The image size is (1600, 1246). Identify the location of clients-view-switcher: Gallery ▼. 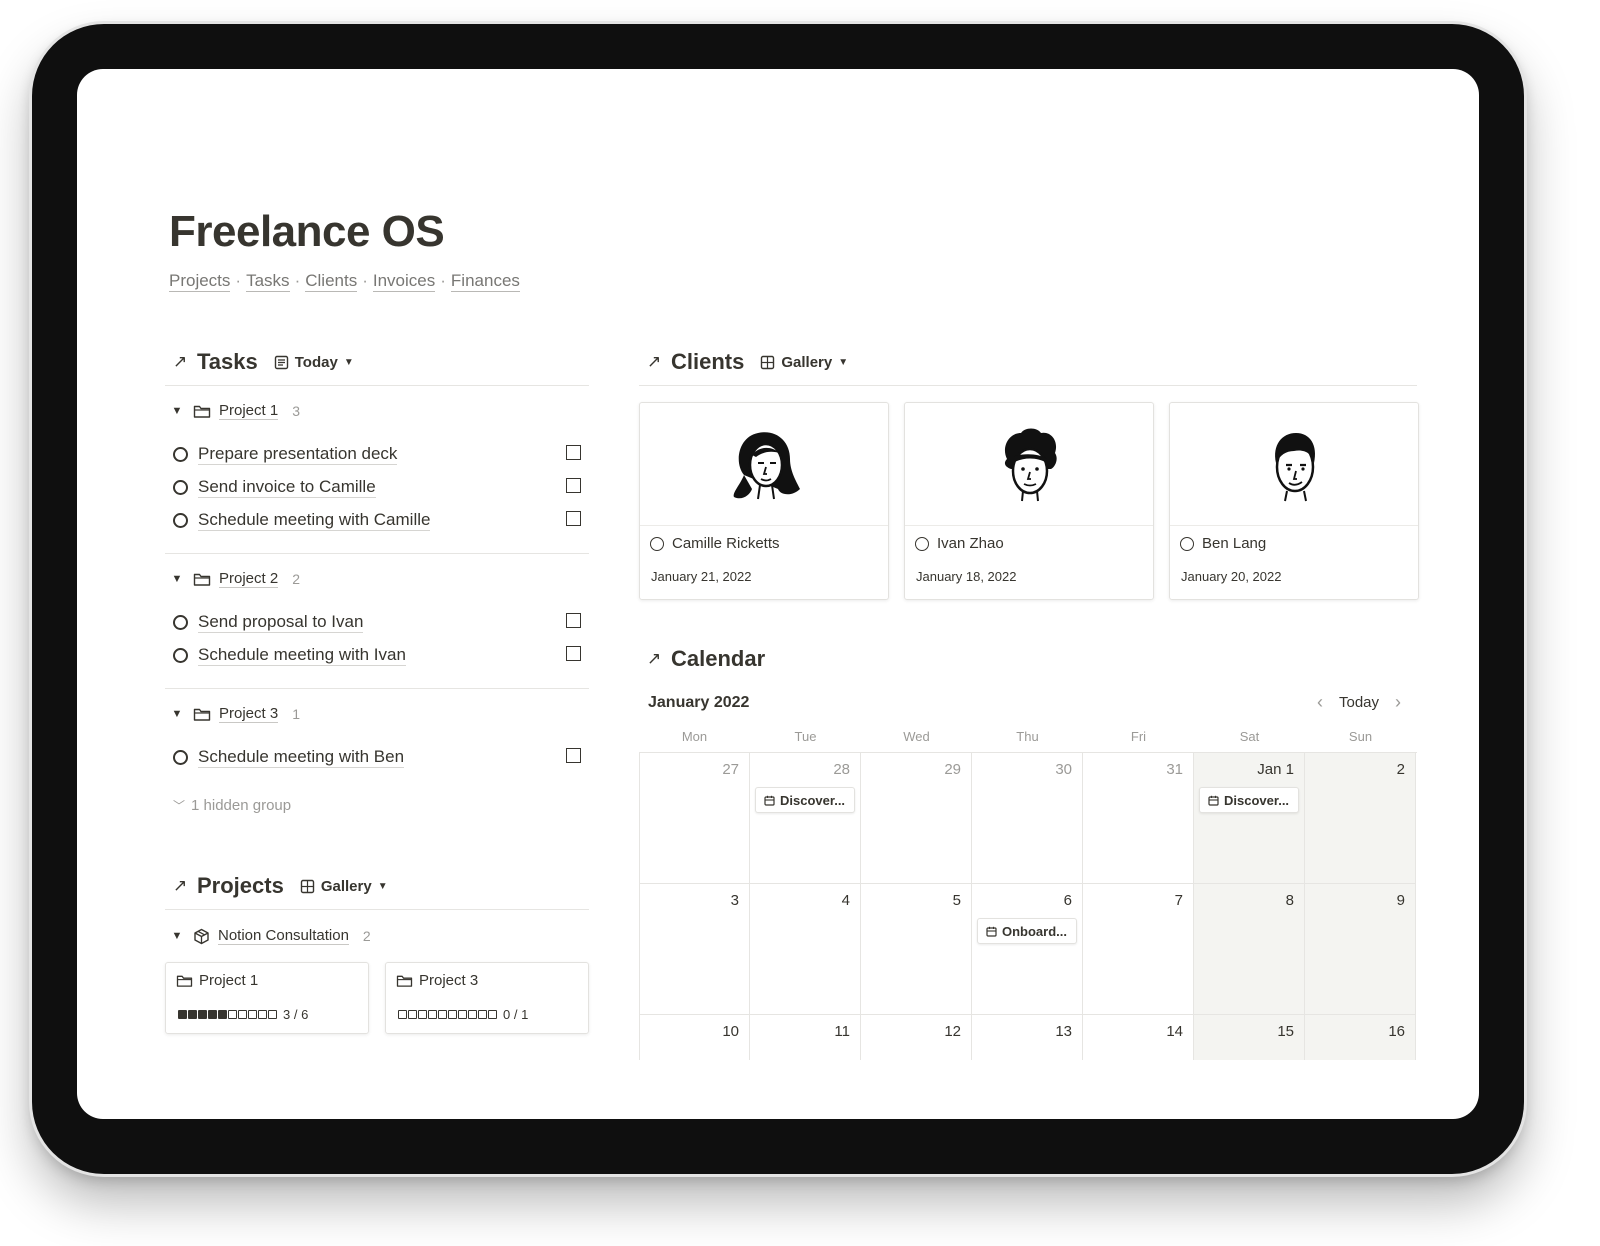
(804, 362).